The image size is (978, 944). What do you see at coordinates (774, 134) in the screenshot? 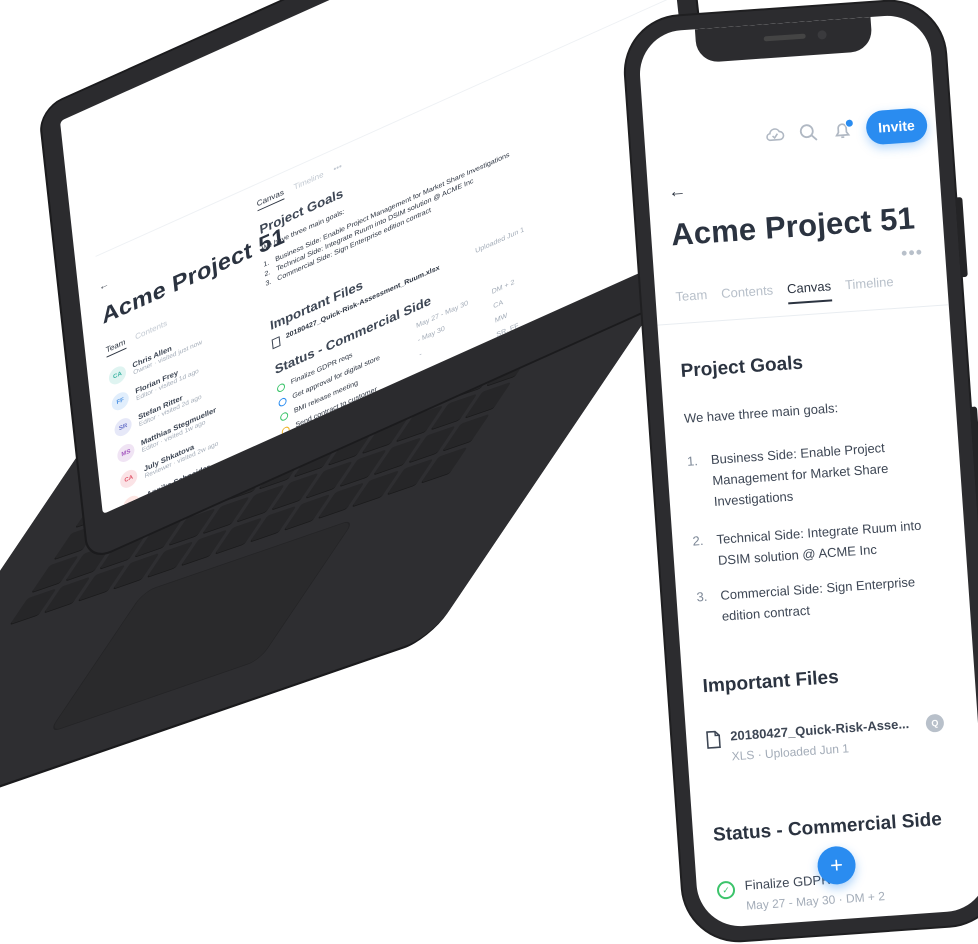
I see `cloud-check-icon` at bounding box center [774, 134].